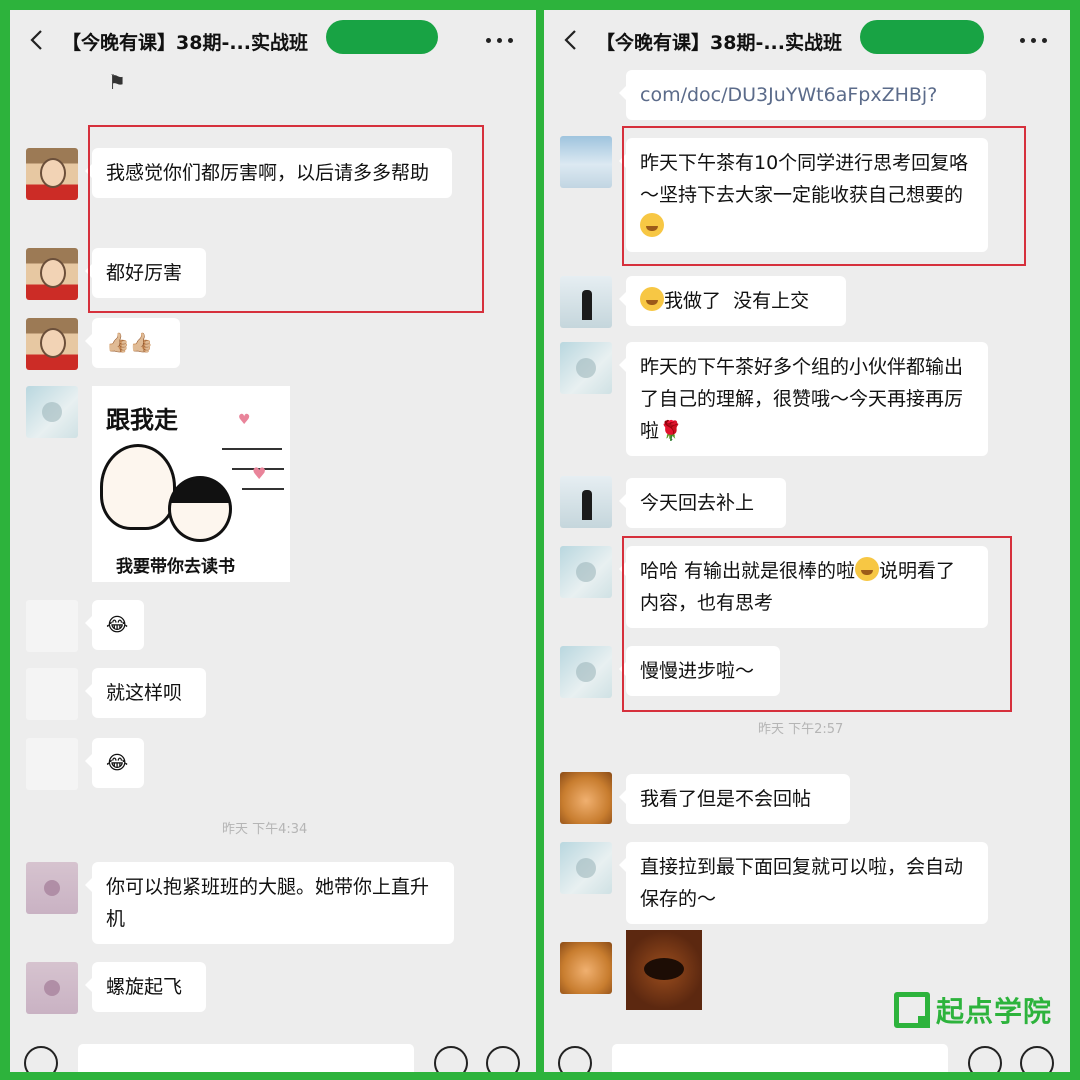 This screenshot has height=1080, width=1080. I want to click on sticker-top-text: 跟我走, so click(142, 420).